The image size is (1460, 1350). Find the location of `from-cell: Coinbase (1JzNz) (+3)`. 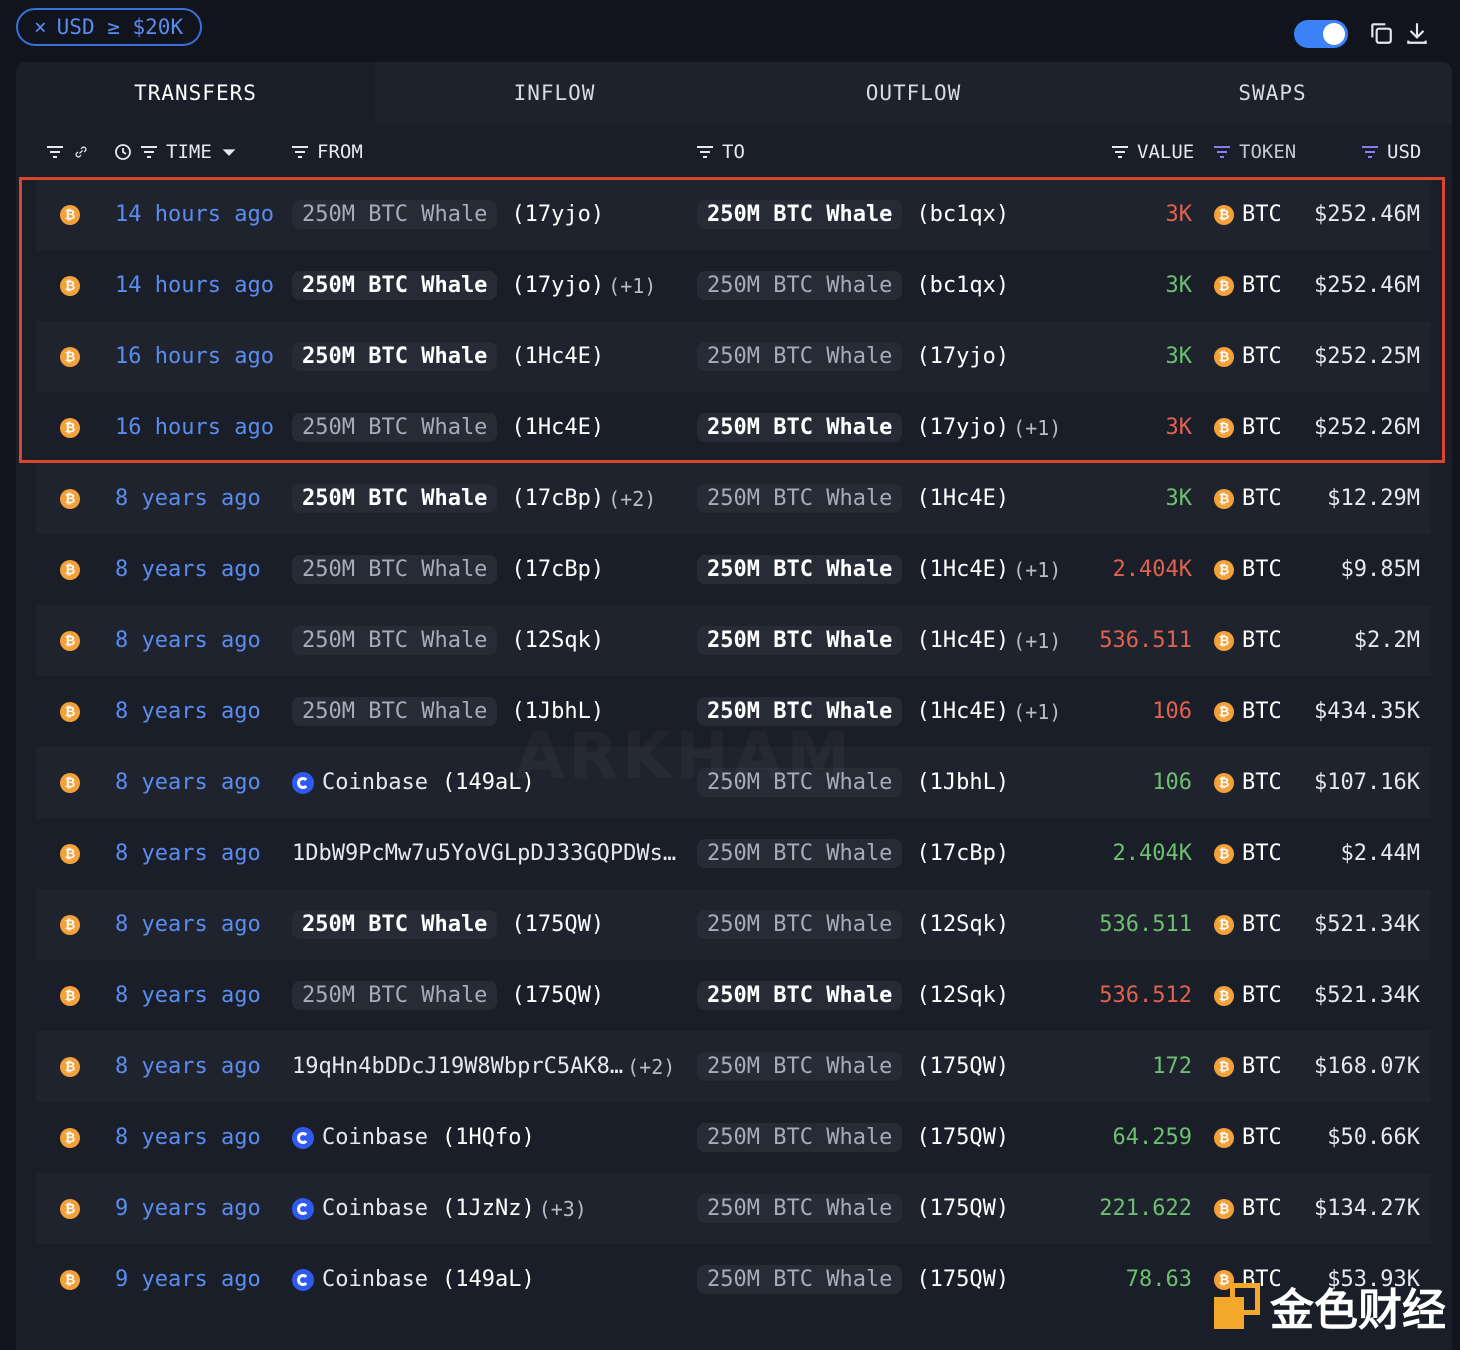

from-cell: Coinbase (1JzNz) (+3) is located at coordinates (439, 1208).